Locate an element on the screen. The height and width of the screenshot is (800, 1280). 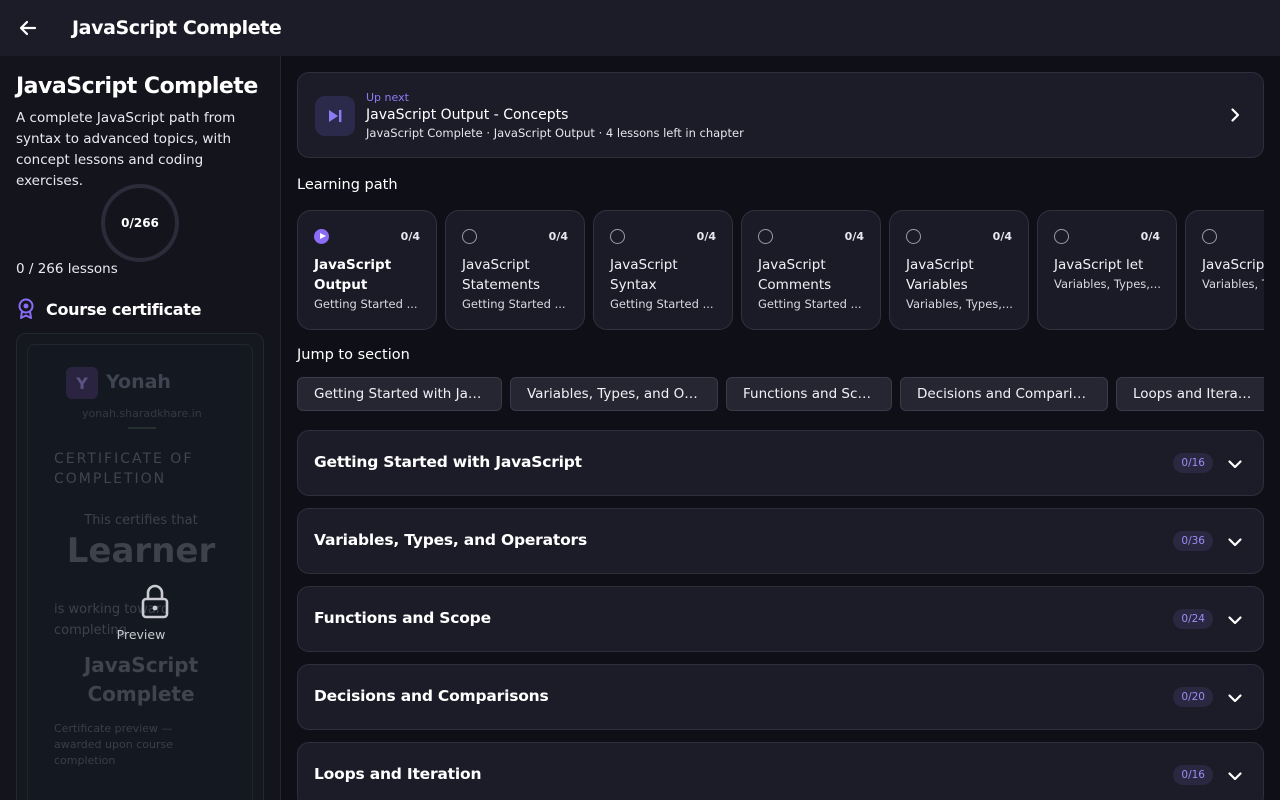
certificate-learner-name: Learner is located at coordinates (141, 551).